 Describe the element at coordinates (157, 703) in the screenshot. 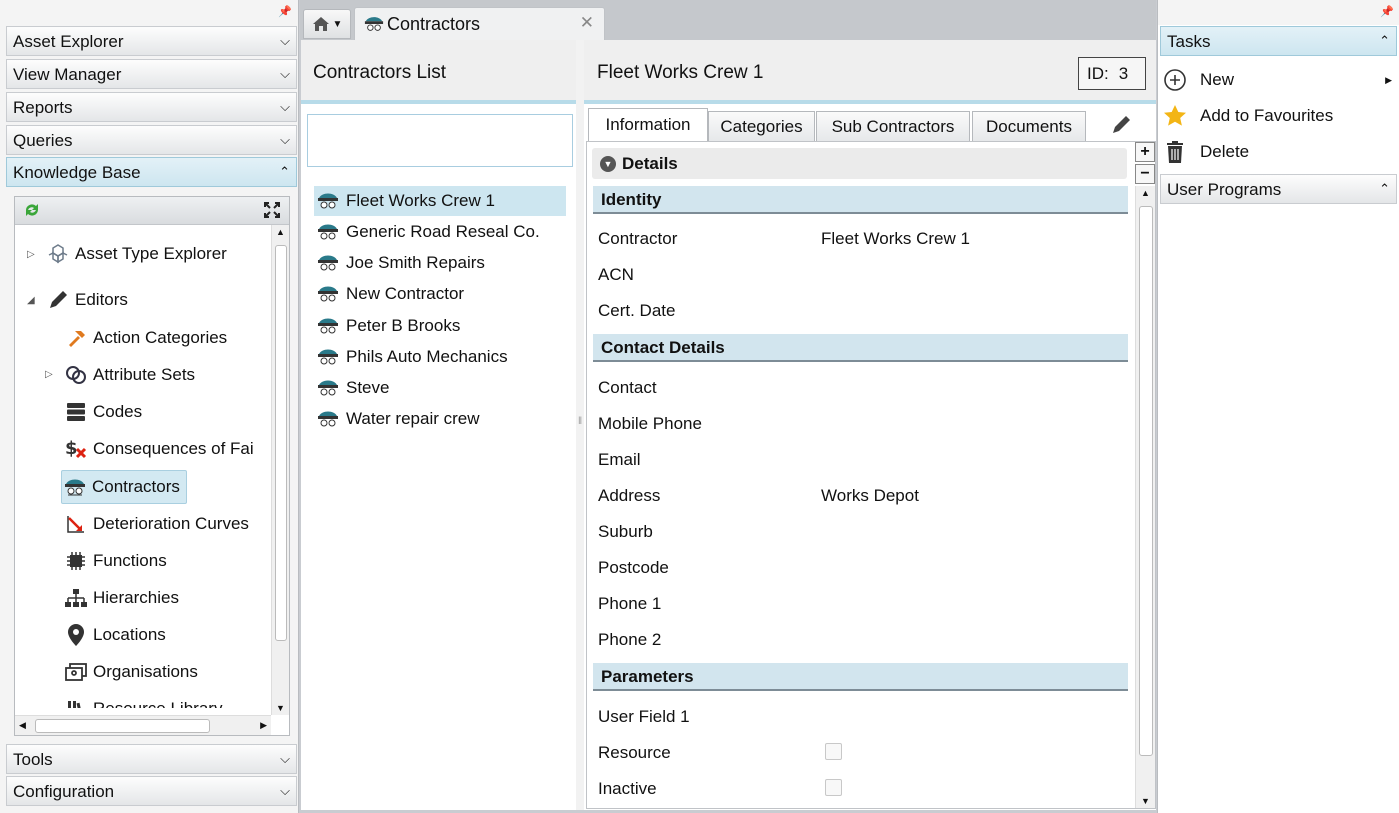

I see `tree-item-label: Resource Library` at that location.